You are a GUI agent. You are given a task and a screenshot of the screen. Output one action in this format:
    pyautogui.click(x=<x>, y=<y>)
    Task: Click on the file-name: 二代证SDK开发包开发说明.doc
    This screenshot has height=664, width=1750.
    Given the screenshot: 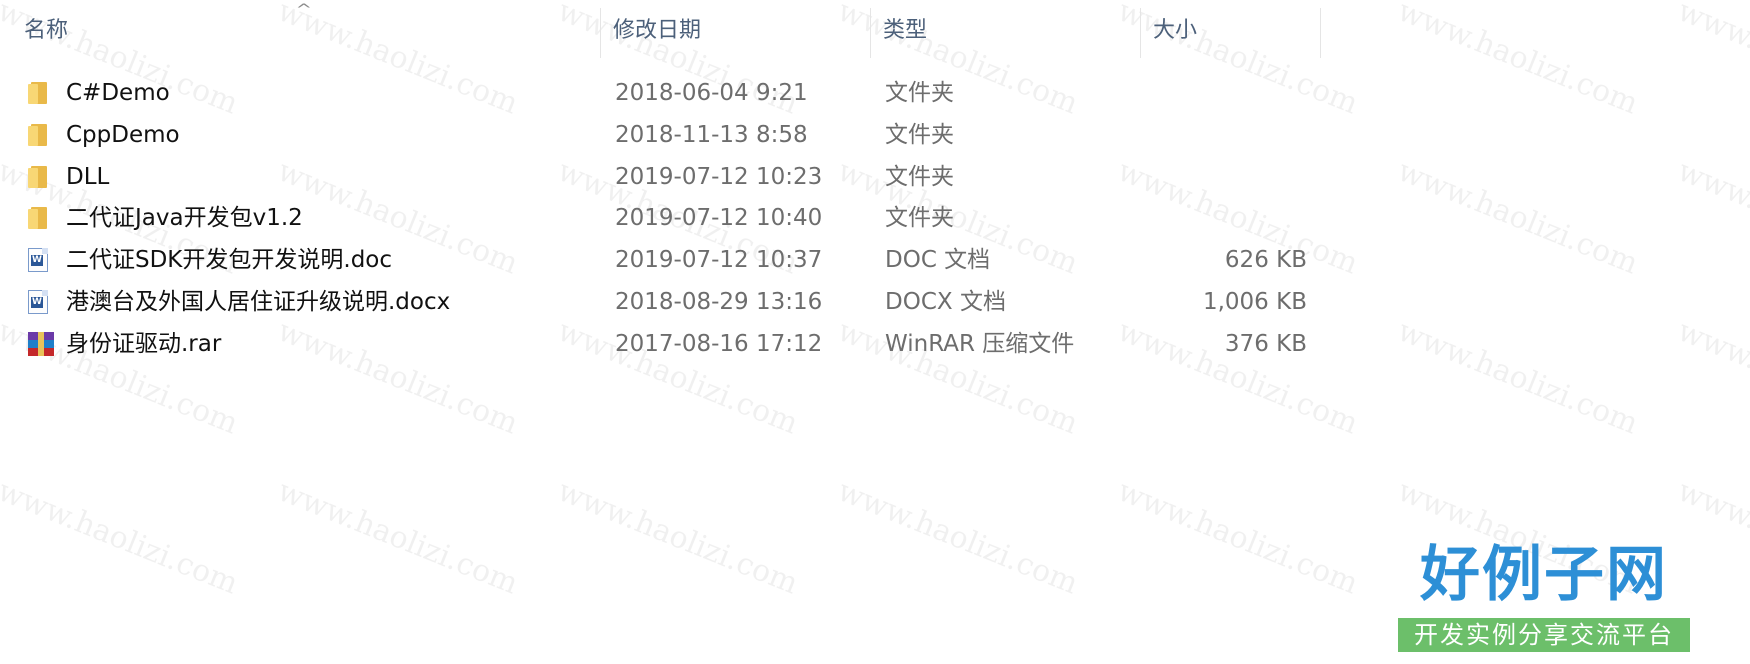 What is the action you would take?
    pyautogui.click(x=229, y=260)
    